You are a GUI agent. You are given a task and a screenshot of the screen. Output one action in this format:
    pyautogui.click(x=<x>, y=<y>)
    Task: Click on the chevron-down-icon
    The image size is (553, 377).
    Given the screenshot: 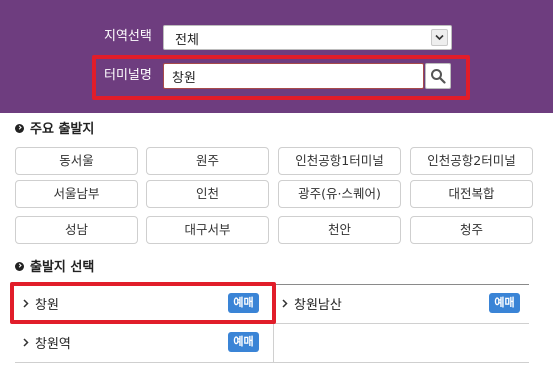 What is the action you would take?
    pyautogui.click(x=439, y=37)
    